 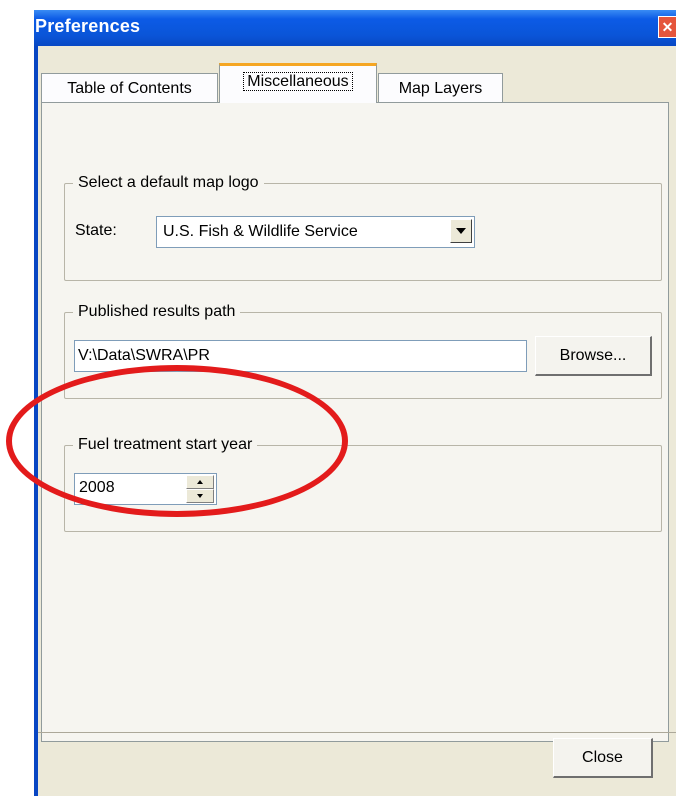 What do you see at coordinates (355, 28) in the screenshot?
I see `title-bar: Preferences ✕` at bounding box center [355, 28].